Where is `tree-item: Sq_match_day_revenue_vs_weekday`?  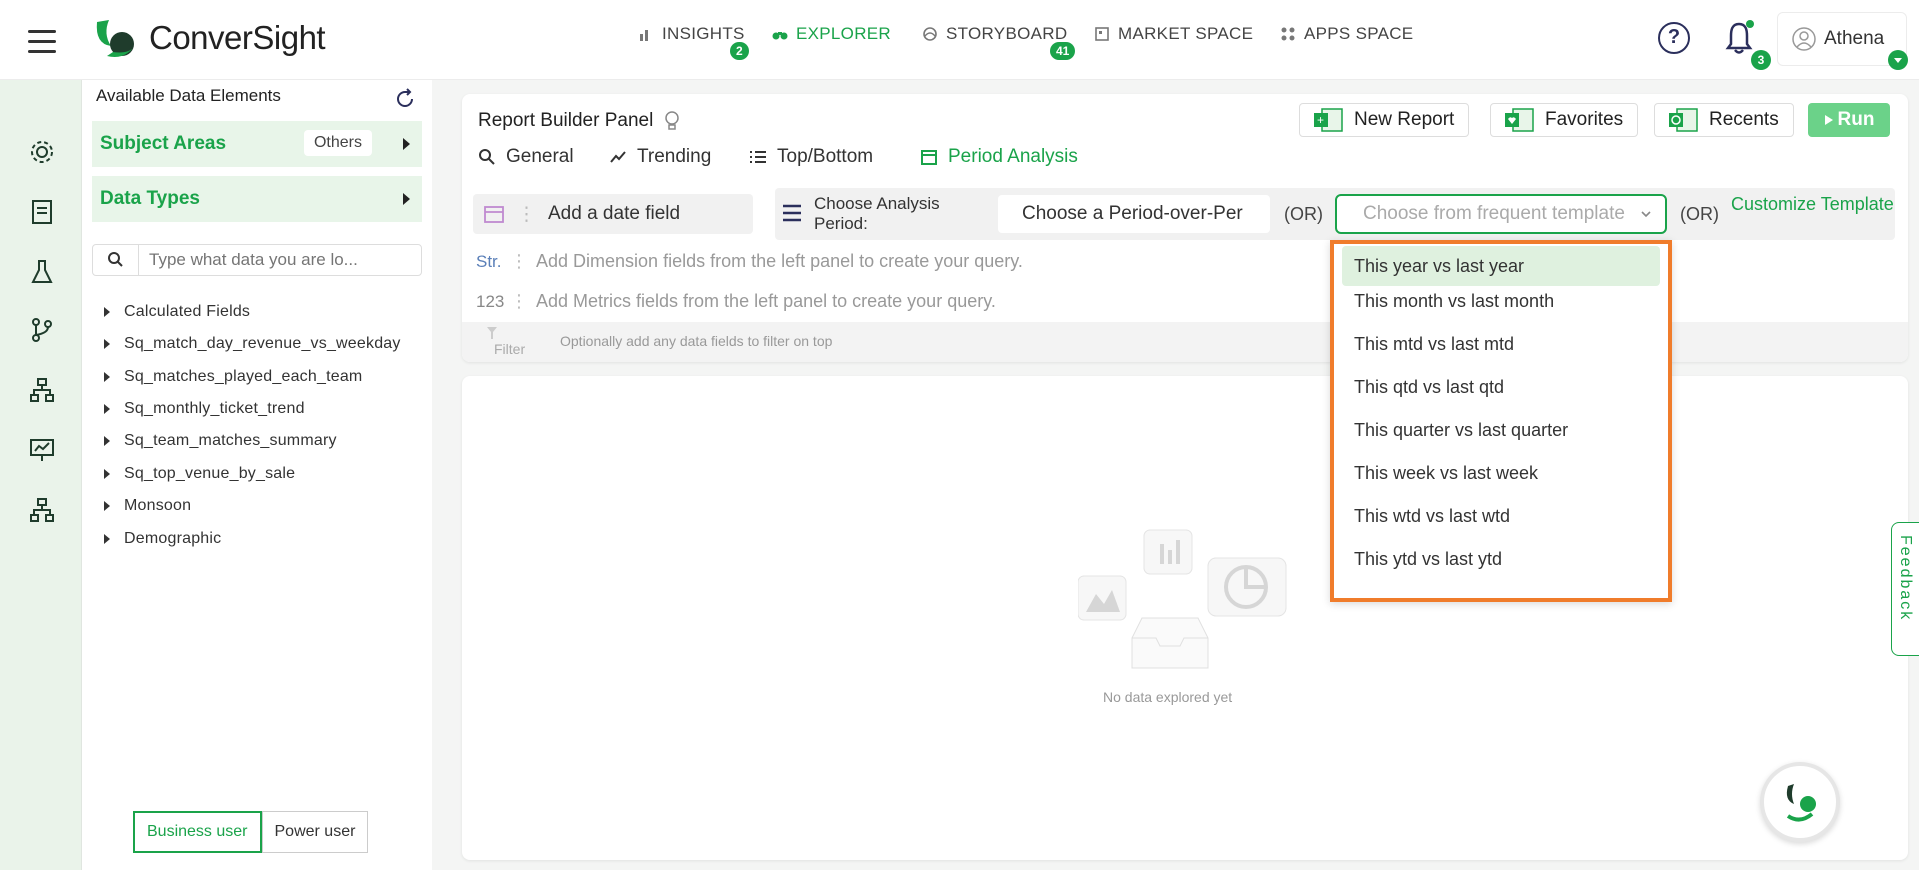
tree-item: Sq_match_day_revenue_vs_weekday is located at coordinates (252, 344).